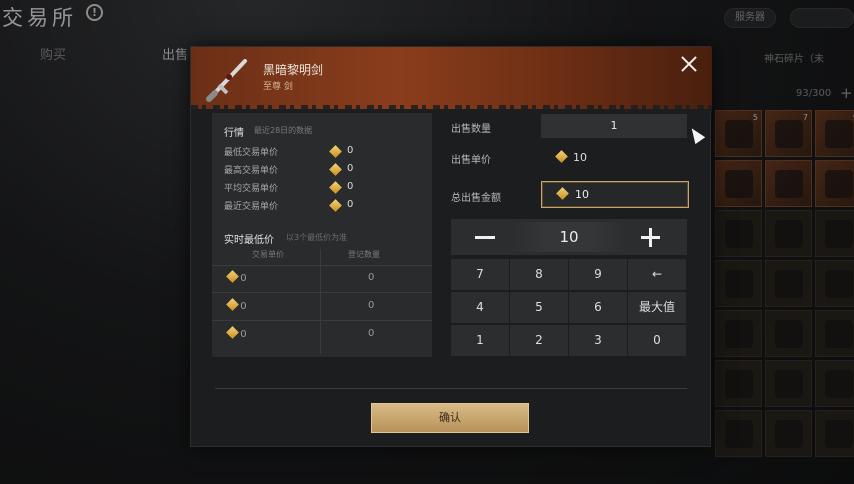  I want to click on qty-label: 出售数量, so click(471, 129).